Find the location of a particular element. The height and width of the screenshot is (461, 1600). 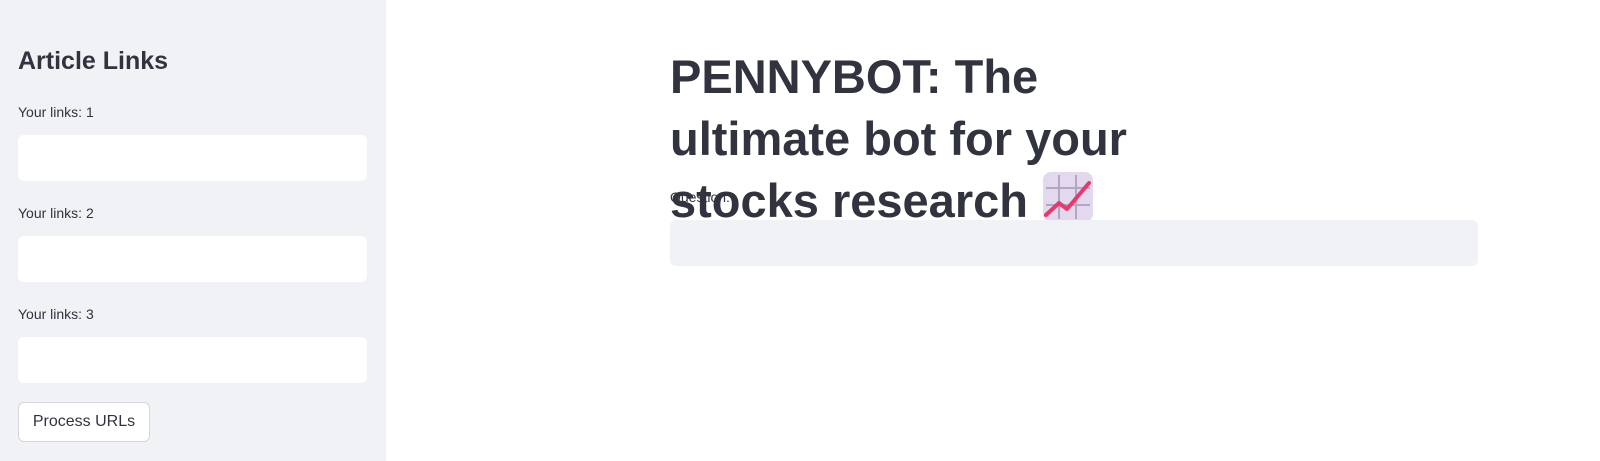

question-input is located at coordinates (1074, 243).